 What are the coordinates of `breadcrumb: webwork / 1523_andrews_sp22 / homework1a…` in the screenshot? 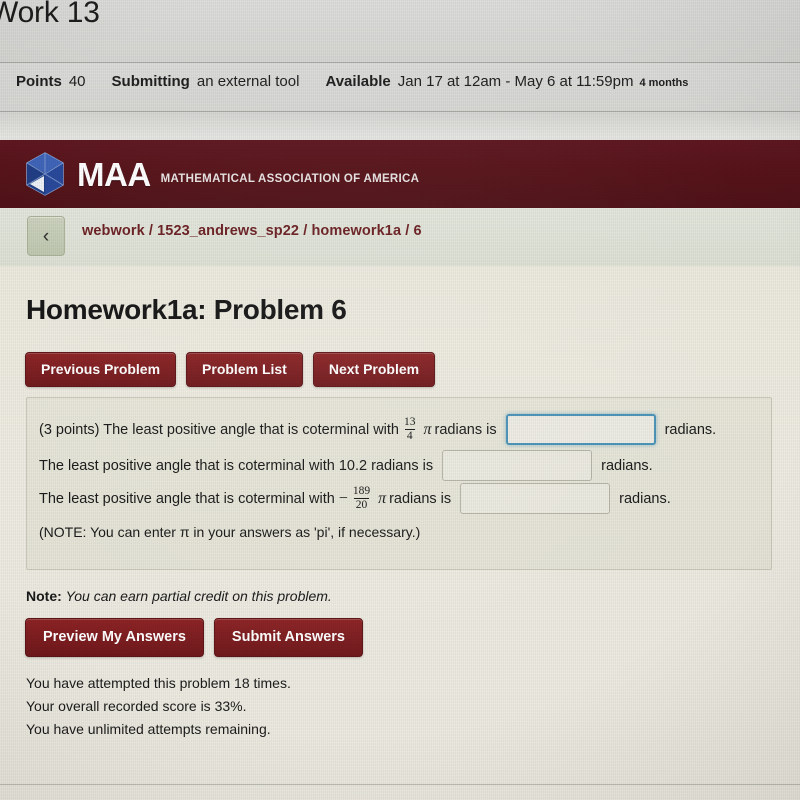 It's located at (252, 231).